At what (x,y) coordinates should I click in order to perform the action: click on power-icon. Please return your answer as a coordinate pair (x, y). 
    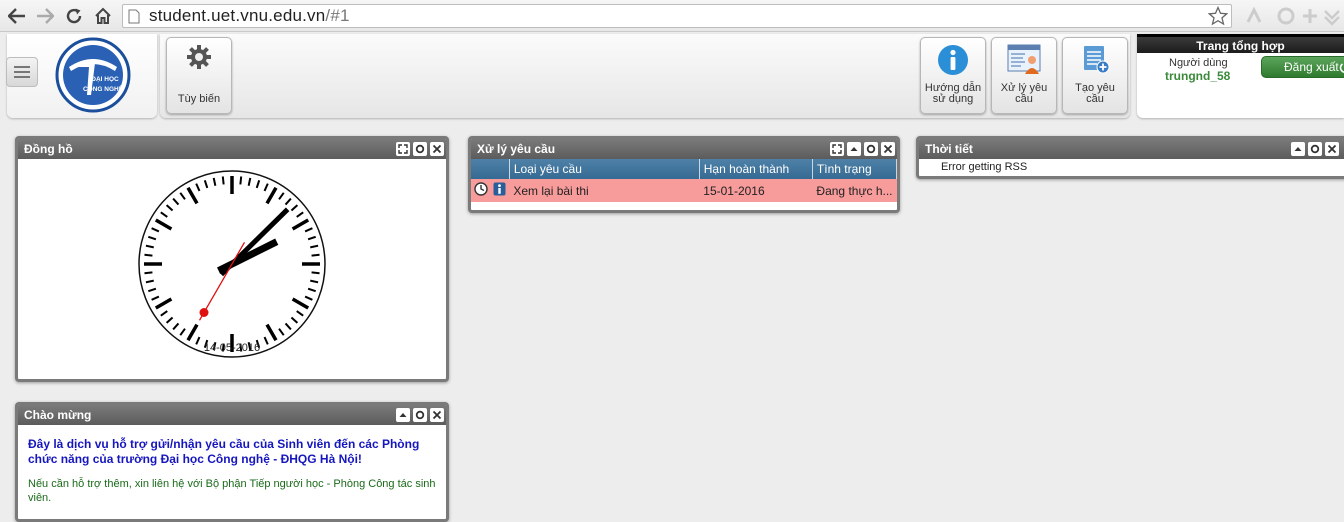
    Looking at the image, I should click on (1341, 68).